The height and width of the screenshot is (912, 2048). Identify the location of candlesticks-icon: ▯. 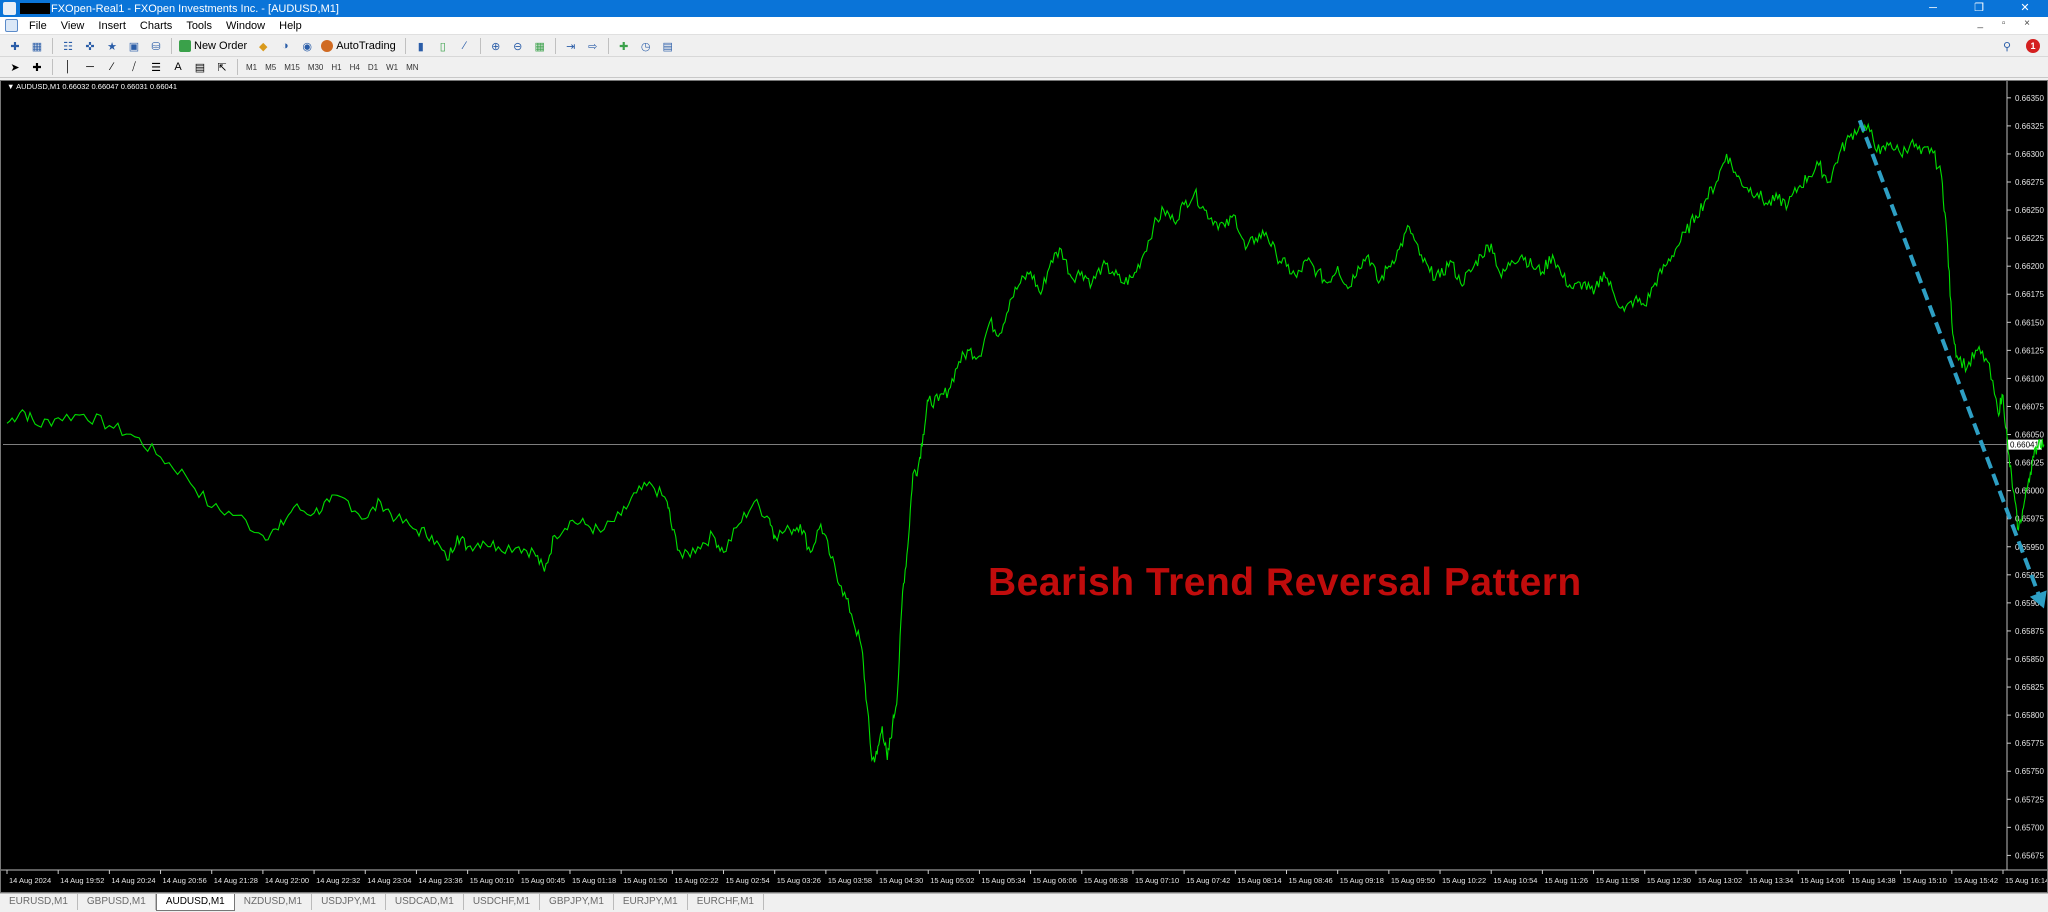
(443, 46).